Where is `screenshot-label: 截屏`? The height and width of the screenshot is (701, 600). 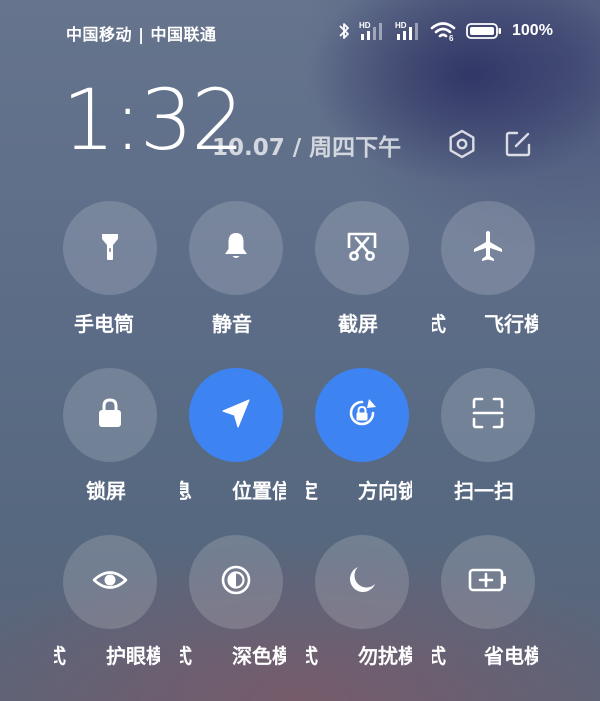
screenshot-label: 截屏 is located at coordinates (358, 324).